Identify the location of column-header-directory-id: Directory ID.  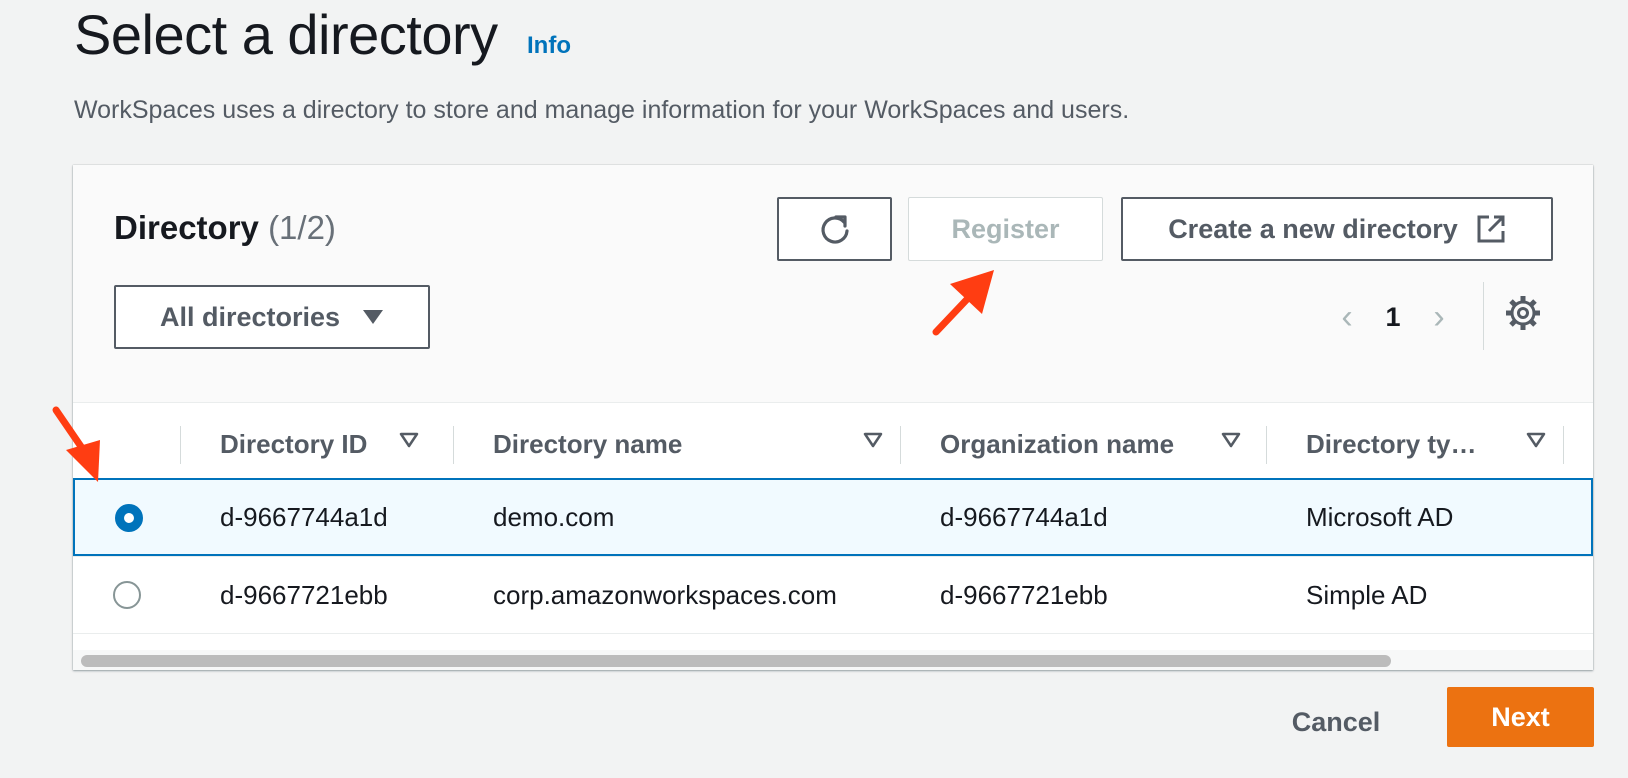
(319, 444).